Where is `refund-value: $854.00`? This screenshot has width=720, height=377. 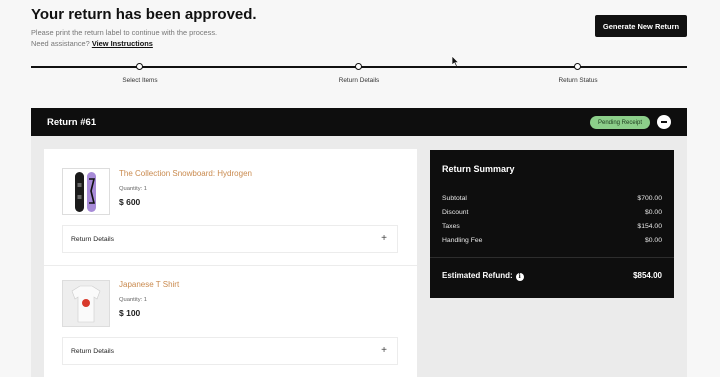 refund-value: $854.00 is located at coordinates (647, 276).